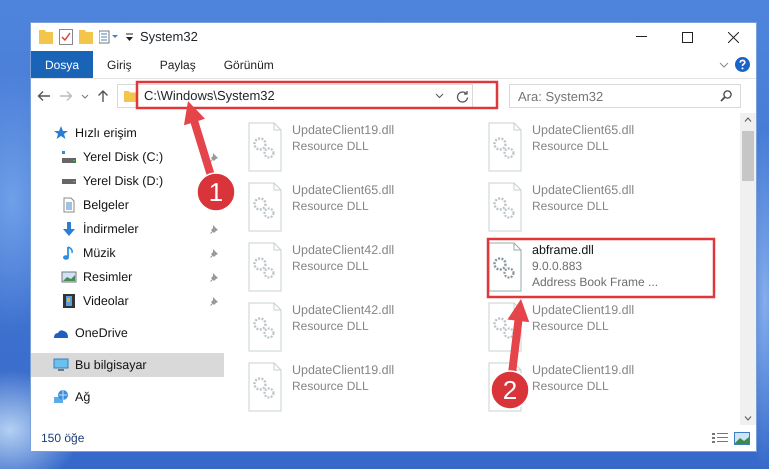 This screenshot has height=469, width=769. Describe the element at coordinates (69, 229) in the screenshot. I see `download-icon` at that location.